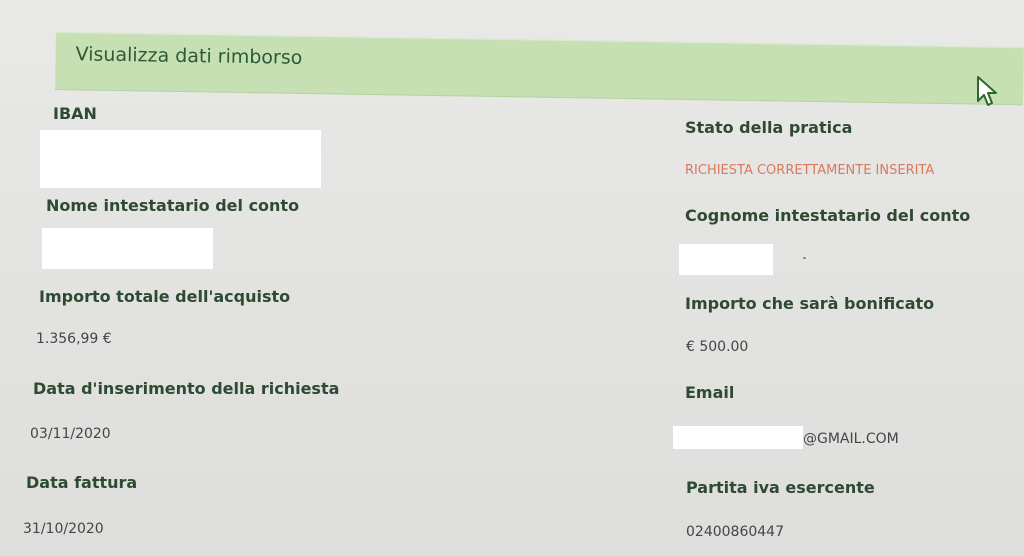 This screenshot has height=556, width=1024. Describe the element at coordinates (180, 159) in the screenshot. I see `iban-value-redacted` at that location.